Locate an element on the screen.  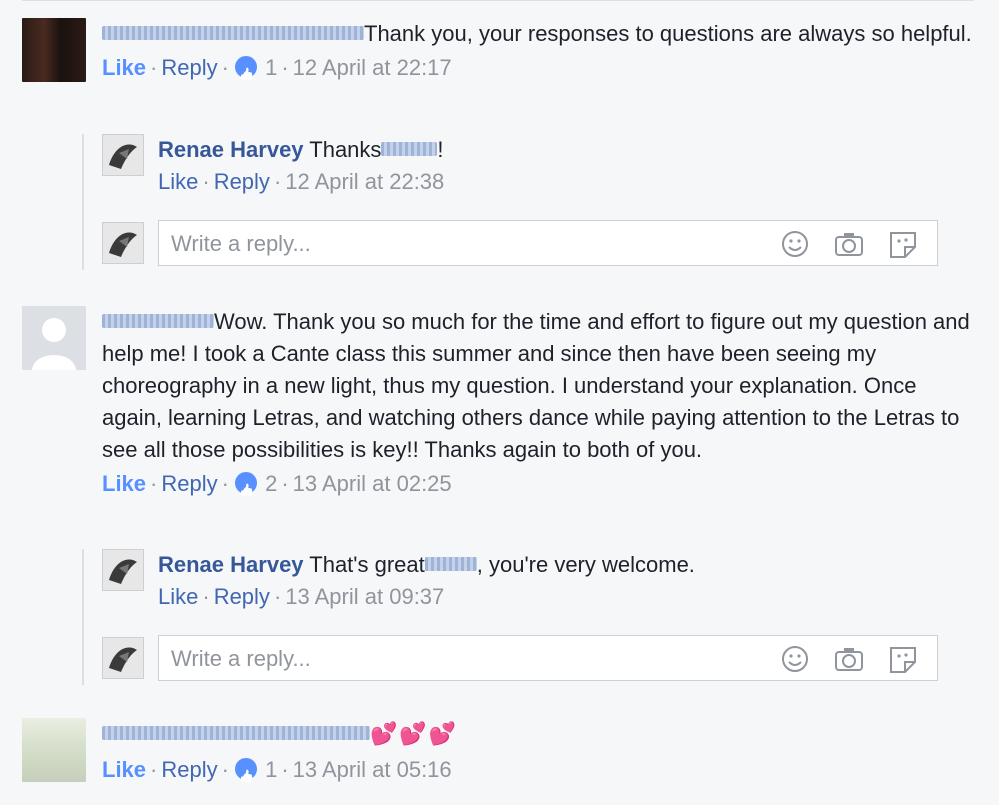
timestamp: 12 April at 22:17 is located at coordinates (372, 67).